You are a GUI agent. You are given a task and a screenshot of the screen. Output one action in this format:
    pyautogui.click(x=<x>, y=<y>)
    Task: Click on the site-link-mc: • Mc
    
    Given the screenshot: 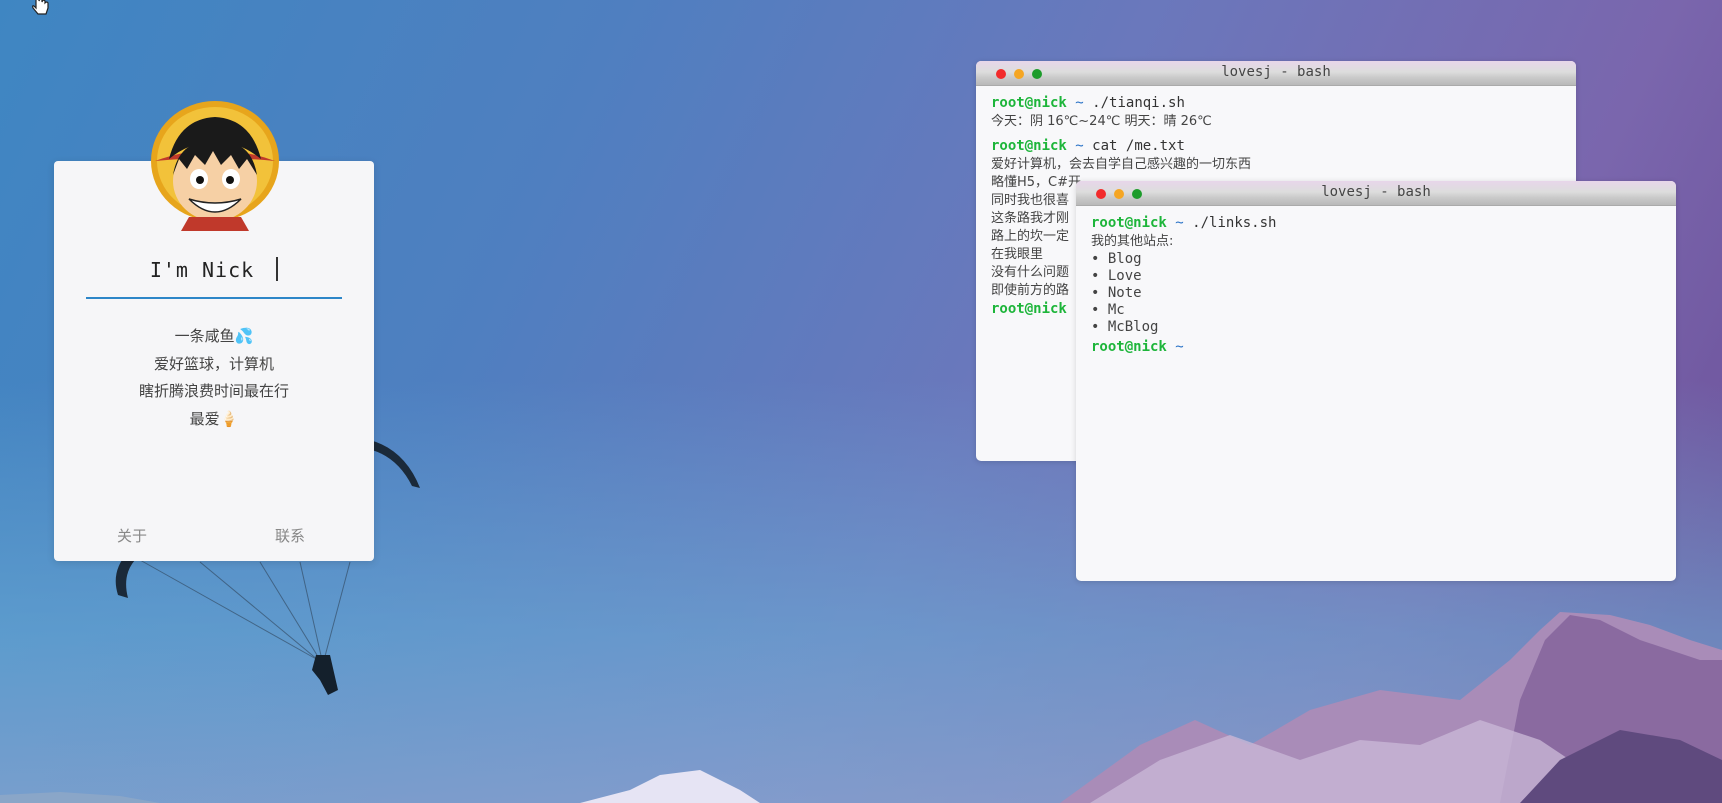 What is the action you would take?
    pyautogui.click(x=1376, y=310)
    